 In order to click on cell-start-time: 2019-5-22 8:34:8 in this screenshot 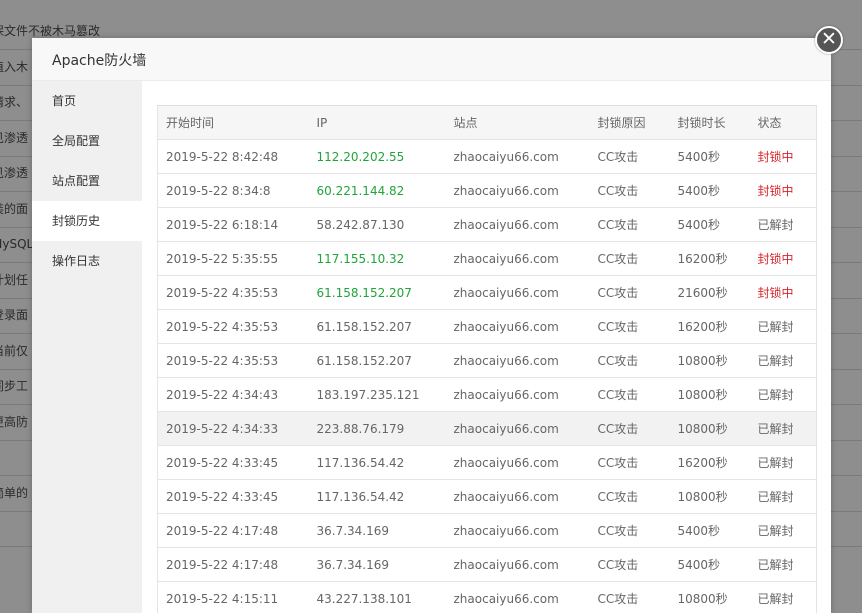, I will do `click(233, 190)`.